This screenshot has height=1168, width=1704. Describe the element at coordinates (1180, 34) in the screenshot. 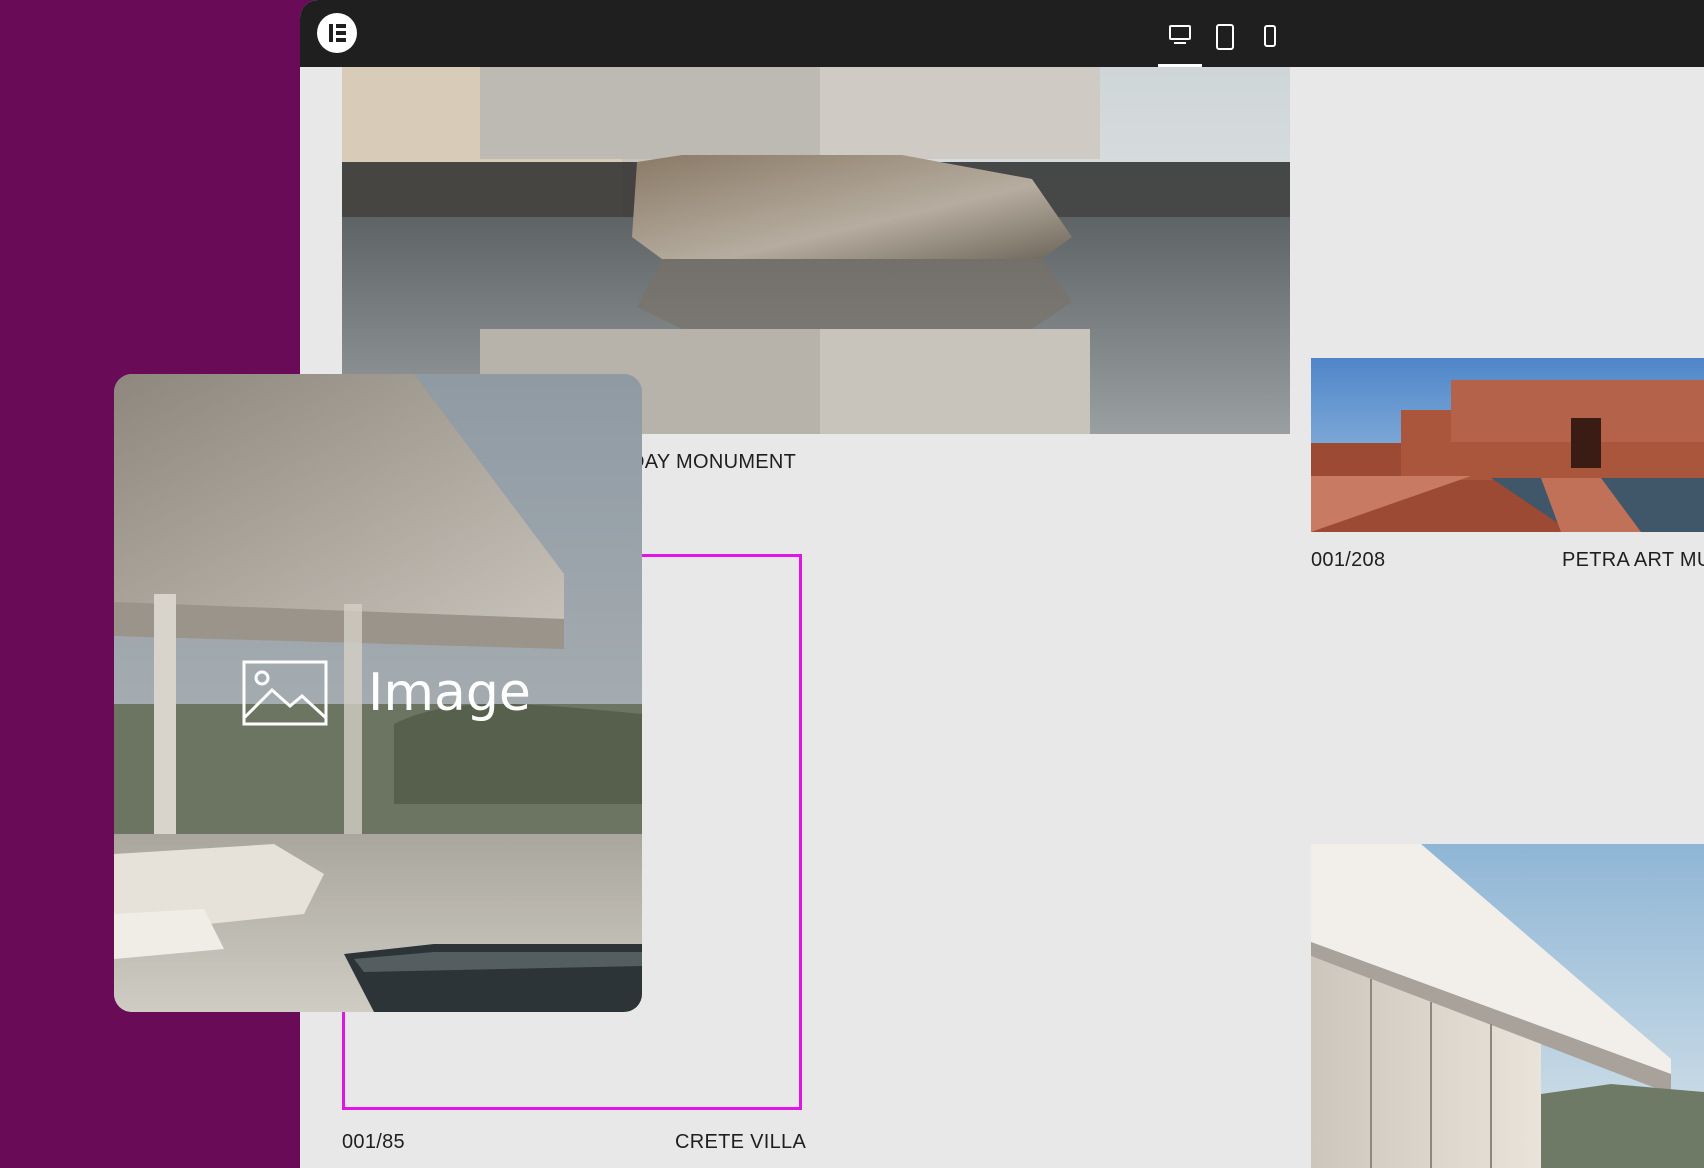

I see `desktop-icon` at that location.